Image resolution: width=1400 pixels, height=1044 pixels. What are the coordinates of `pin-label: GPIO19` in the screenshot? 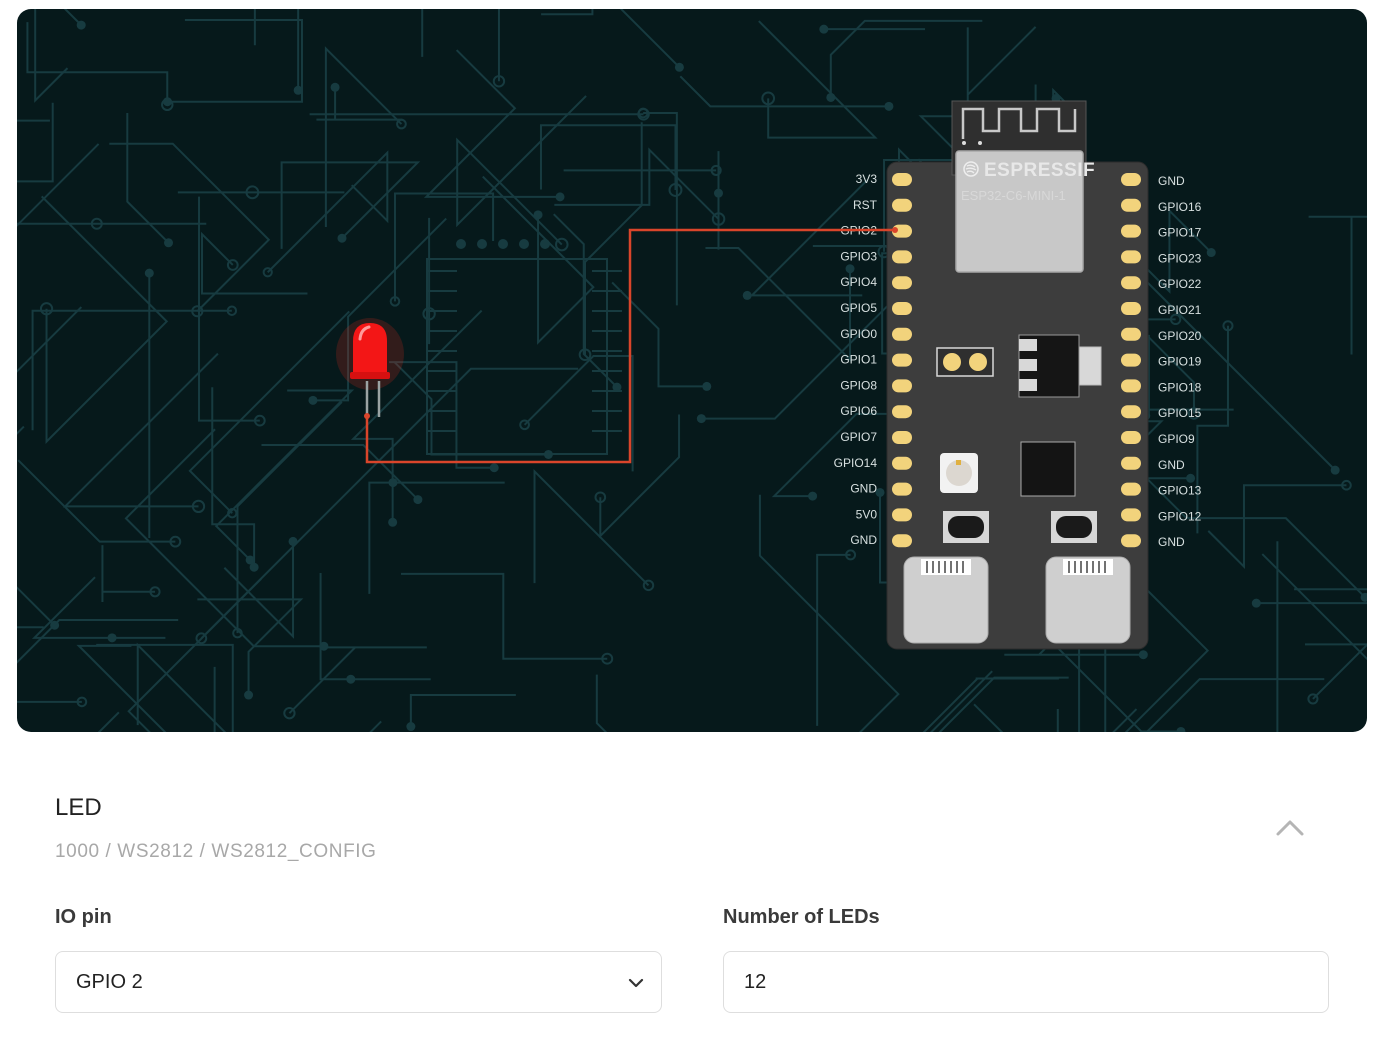 It's located at (1180, 362).